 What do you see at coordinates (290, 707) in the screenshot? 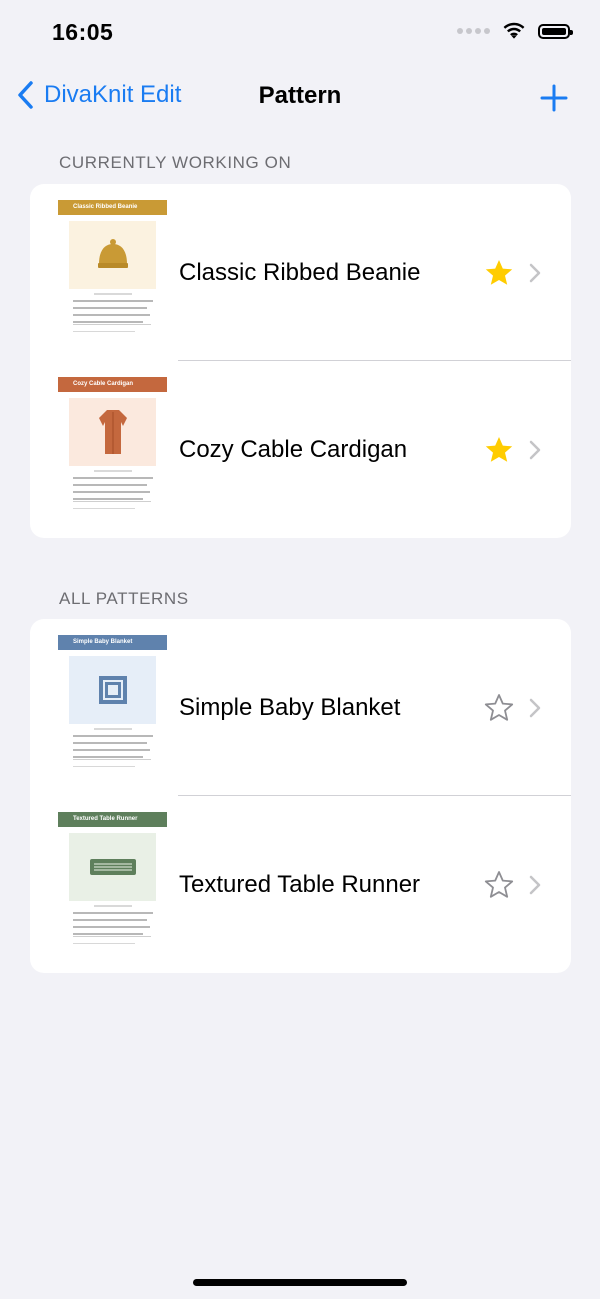
I see `pattern-title: Simple Baby Blanket` at bounding box center [290, 707].